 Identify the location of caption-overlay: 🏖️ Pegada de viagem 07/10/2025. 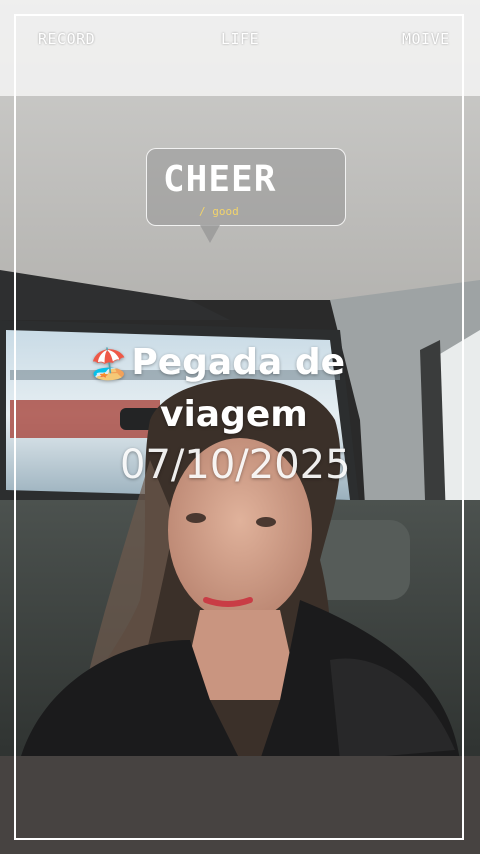
(260, 414).